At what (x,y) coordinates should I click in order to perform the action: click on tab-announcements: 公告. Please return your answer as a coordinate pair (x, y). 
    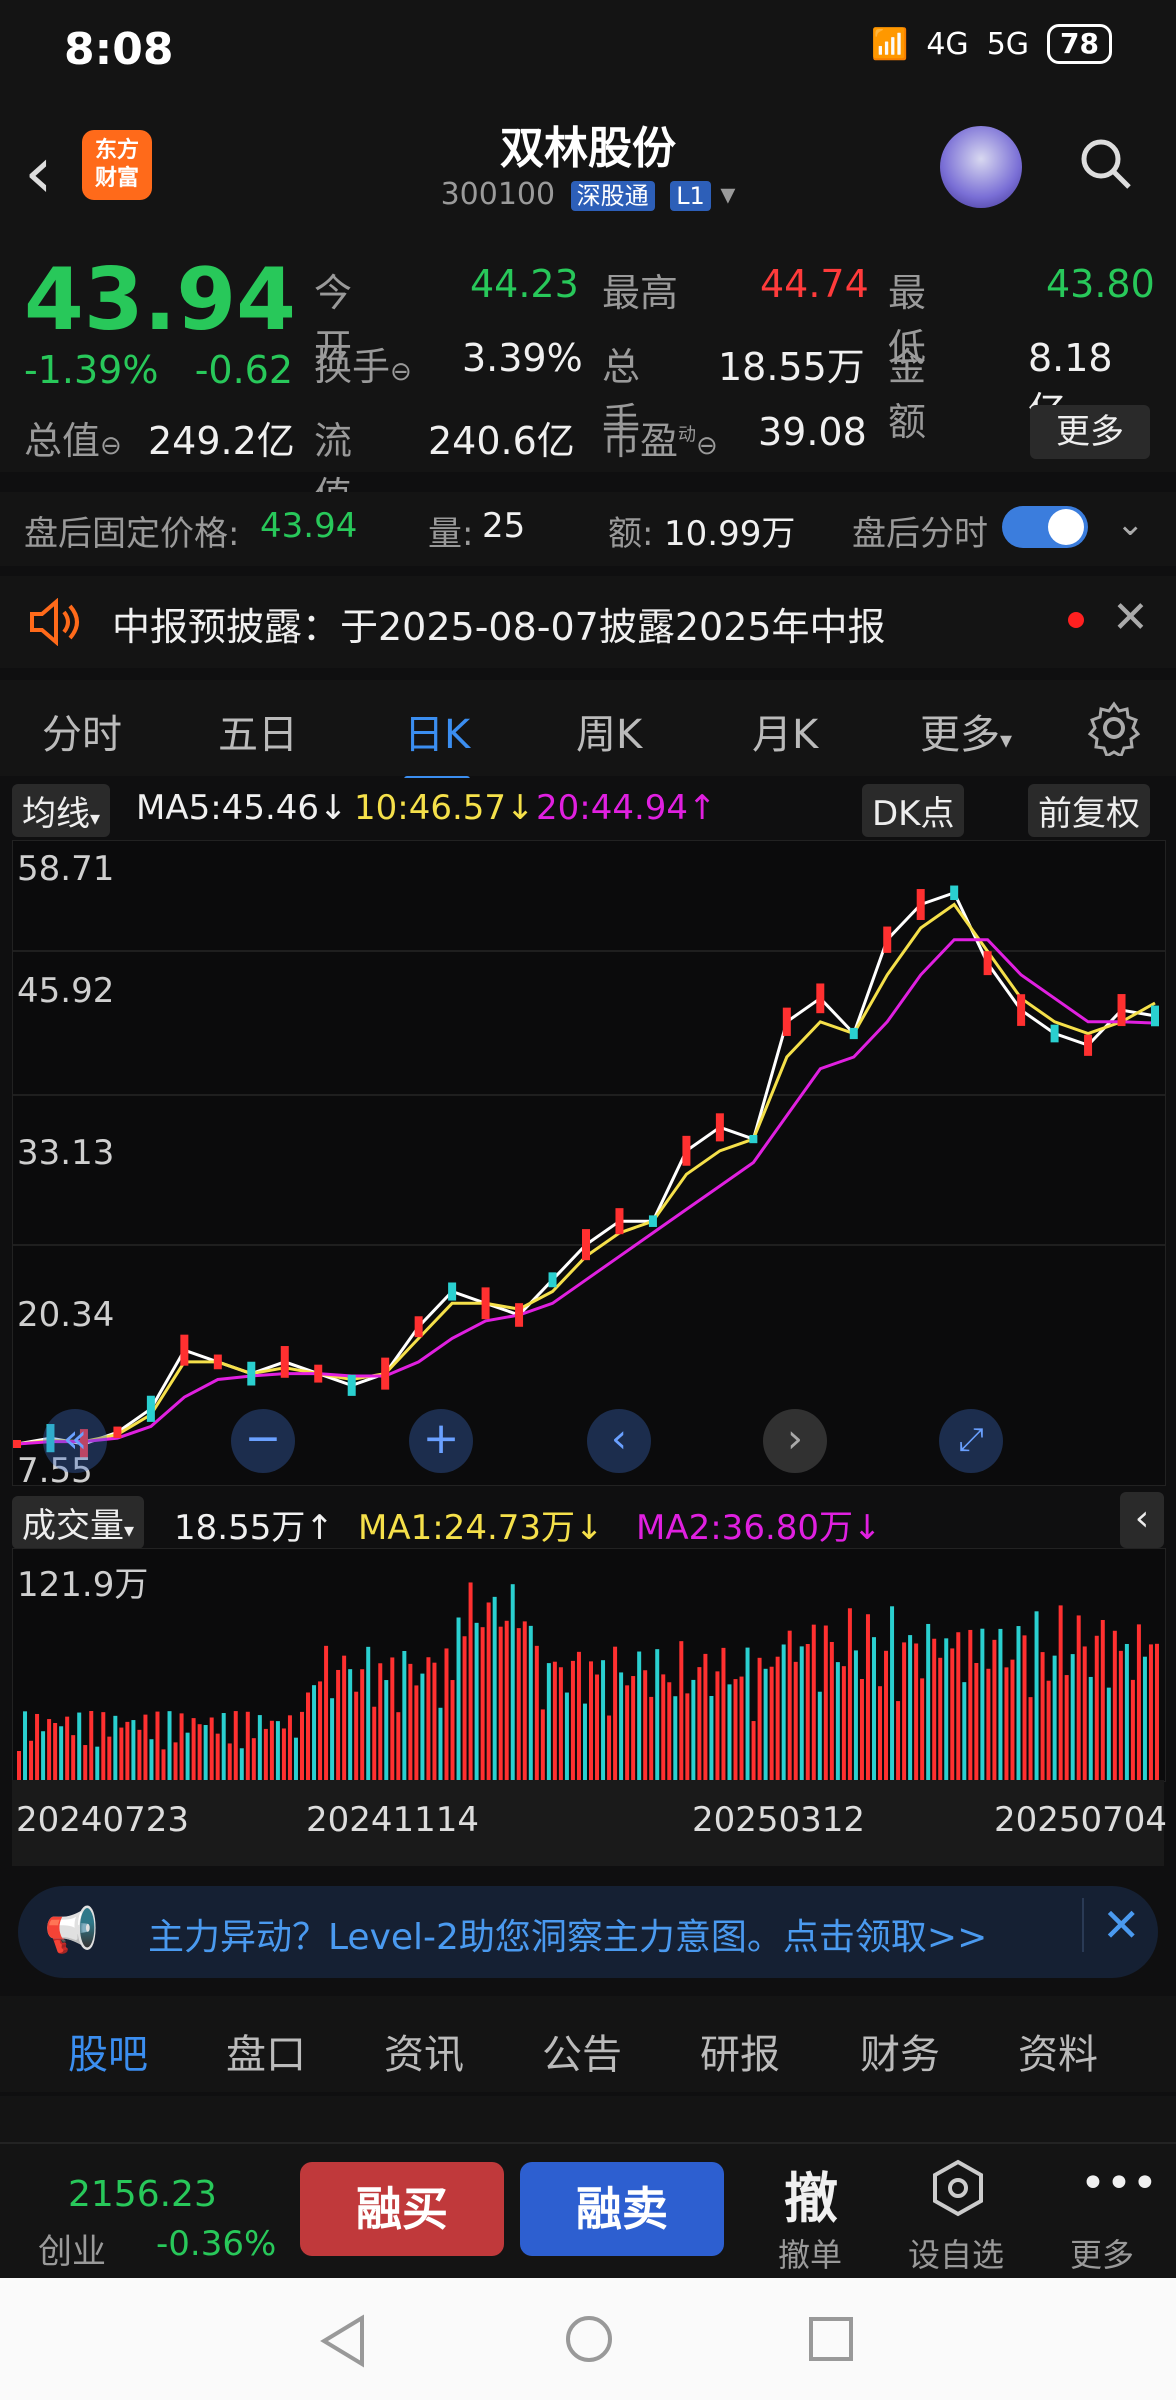
    Looking at the image, I should click on (582, 2051).